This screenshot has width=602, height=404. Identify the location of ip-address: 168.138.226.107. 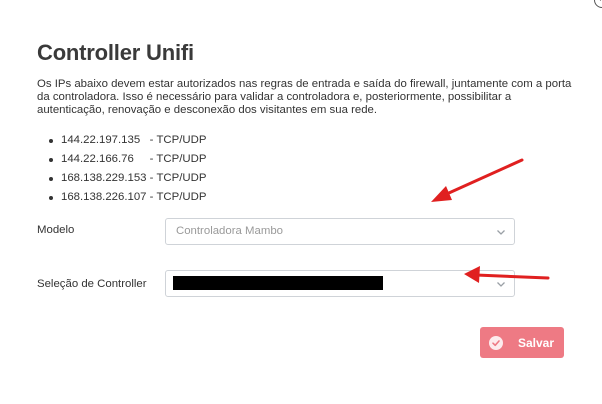
(104, 197).